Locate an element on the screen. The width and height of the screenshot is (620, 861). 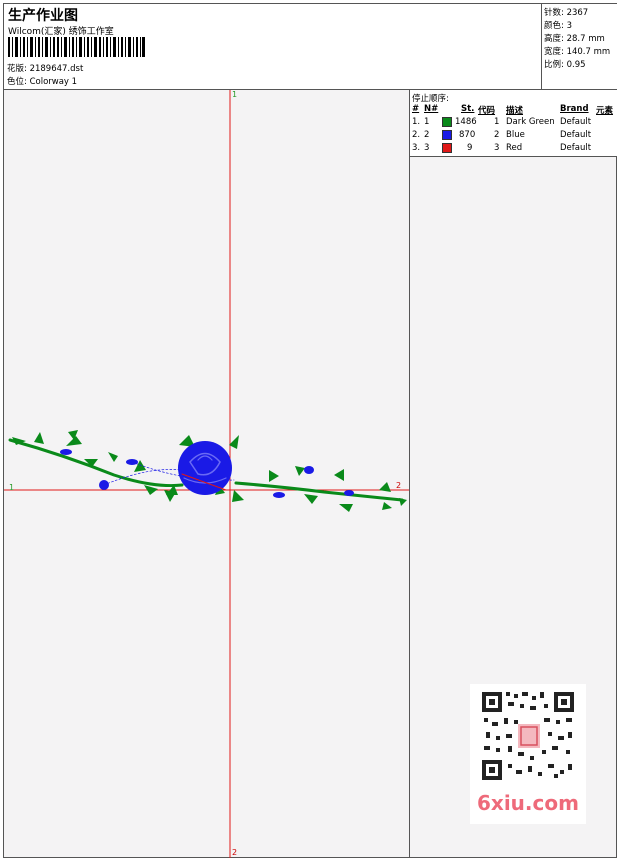
barcode is located at coordinates (76, 47).